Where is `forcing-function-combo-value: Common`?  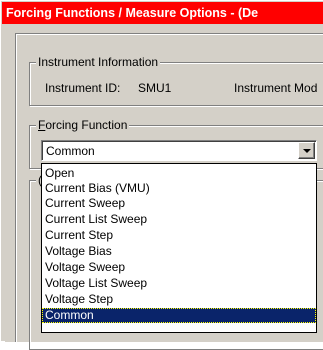
forcing-function-combo-value: Common is located at coordinates (70, 151).